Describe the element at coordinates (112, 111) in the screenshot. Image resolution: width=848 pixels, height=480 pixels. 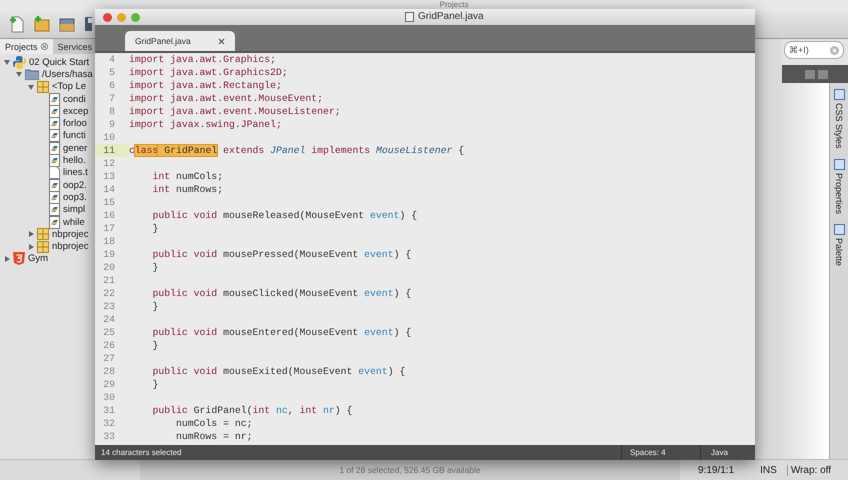
I see `line-number: 8` at that location.